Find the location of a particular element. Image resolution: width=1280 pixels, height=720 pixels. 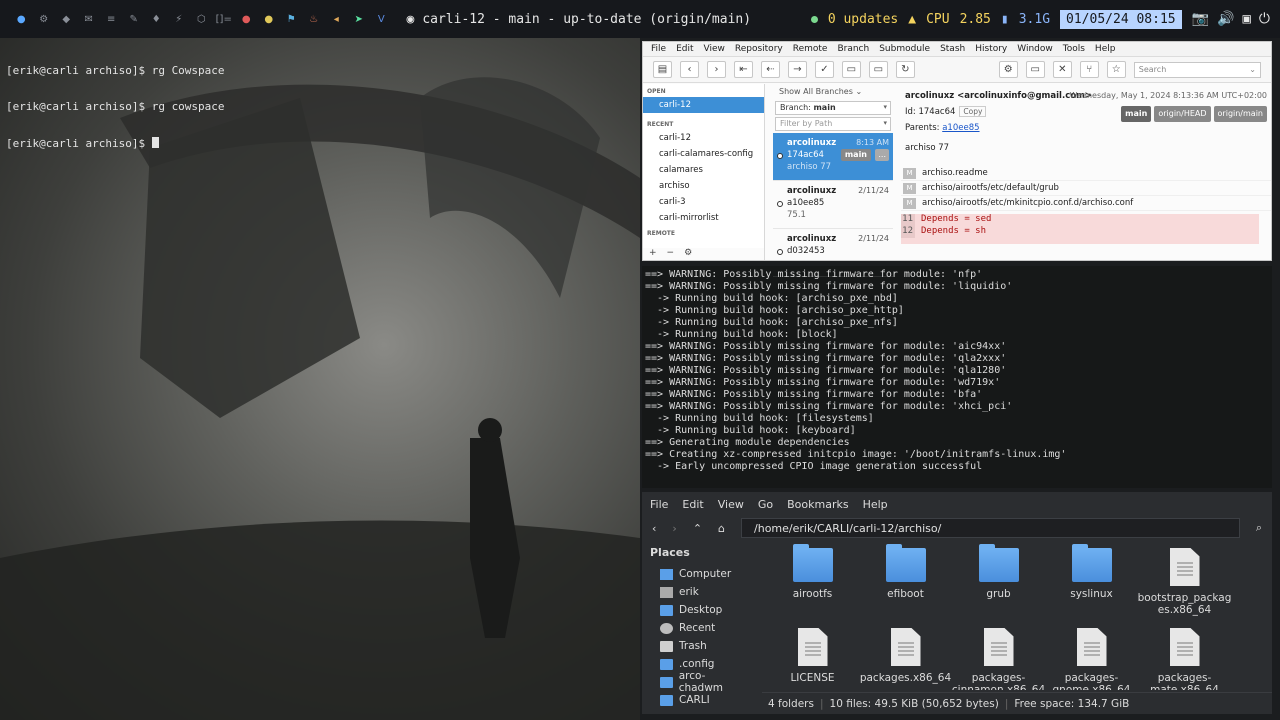

folder-item: syslinux is located at coordinates (1091, 584).